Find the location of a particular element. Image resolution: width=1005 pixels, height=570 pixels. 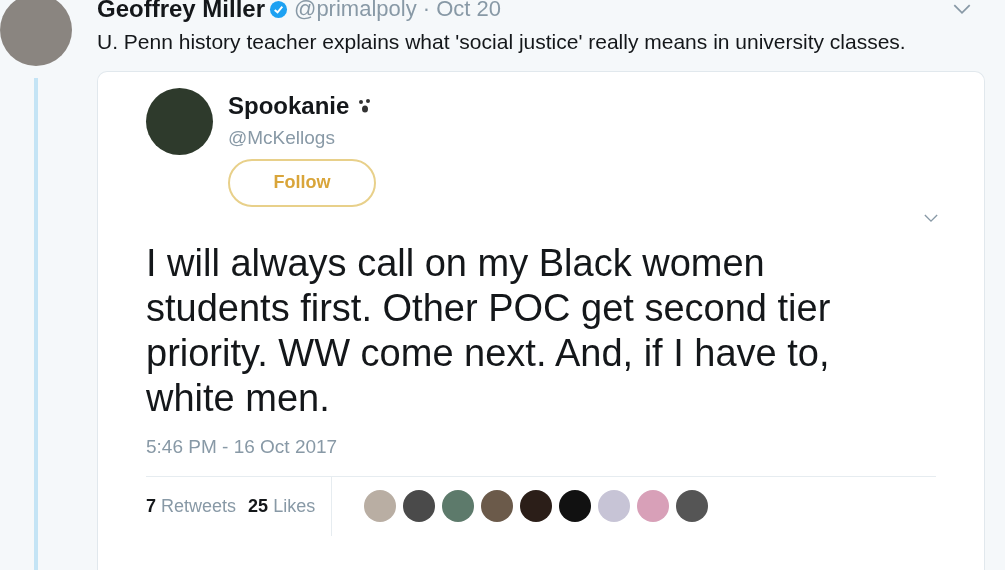

handle-and-date: @primalpoly · Oct 20 is located at coordinates (397, 10).